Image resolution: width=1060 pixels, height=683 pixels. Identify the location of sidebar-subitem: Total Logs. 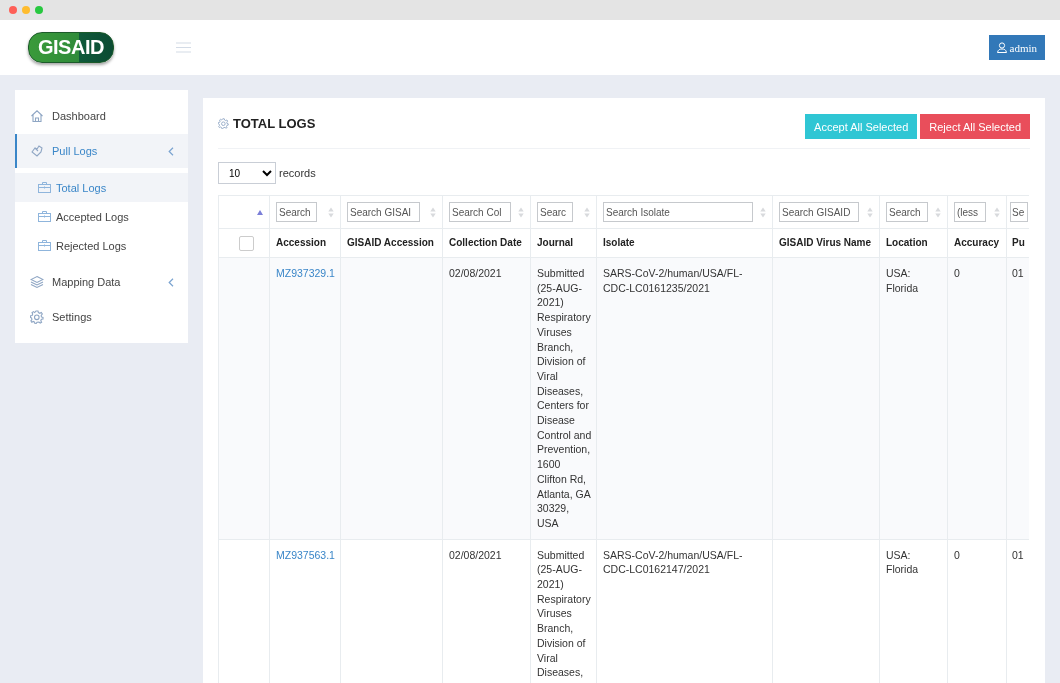
(101, 187).